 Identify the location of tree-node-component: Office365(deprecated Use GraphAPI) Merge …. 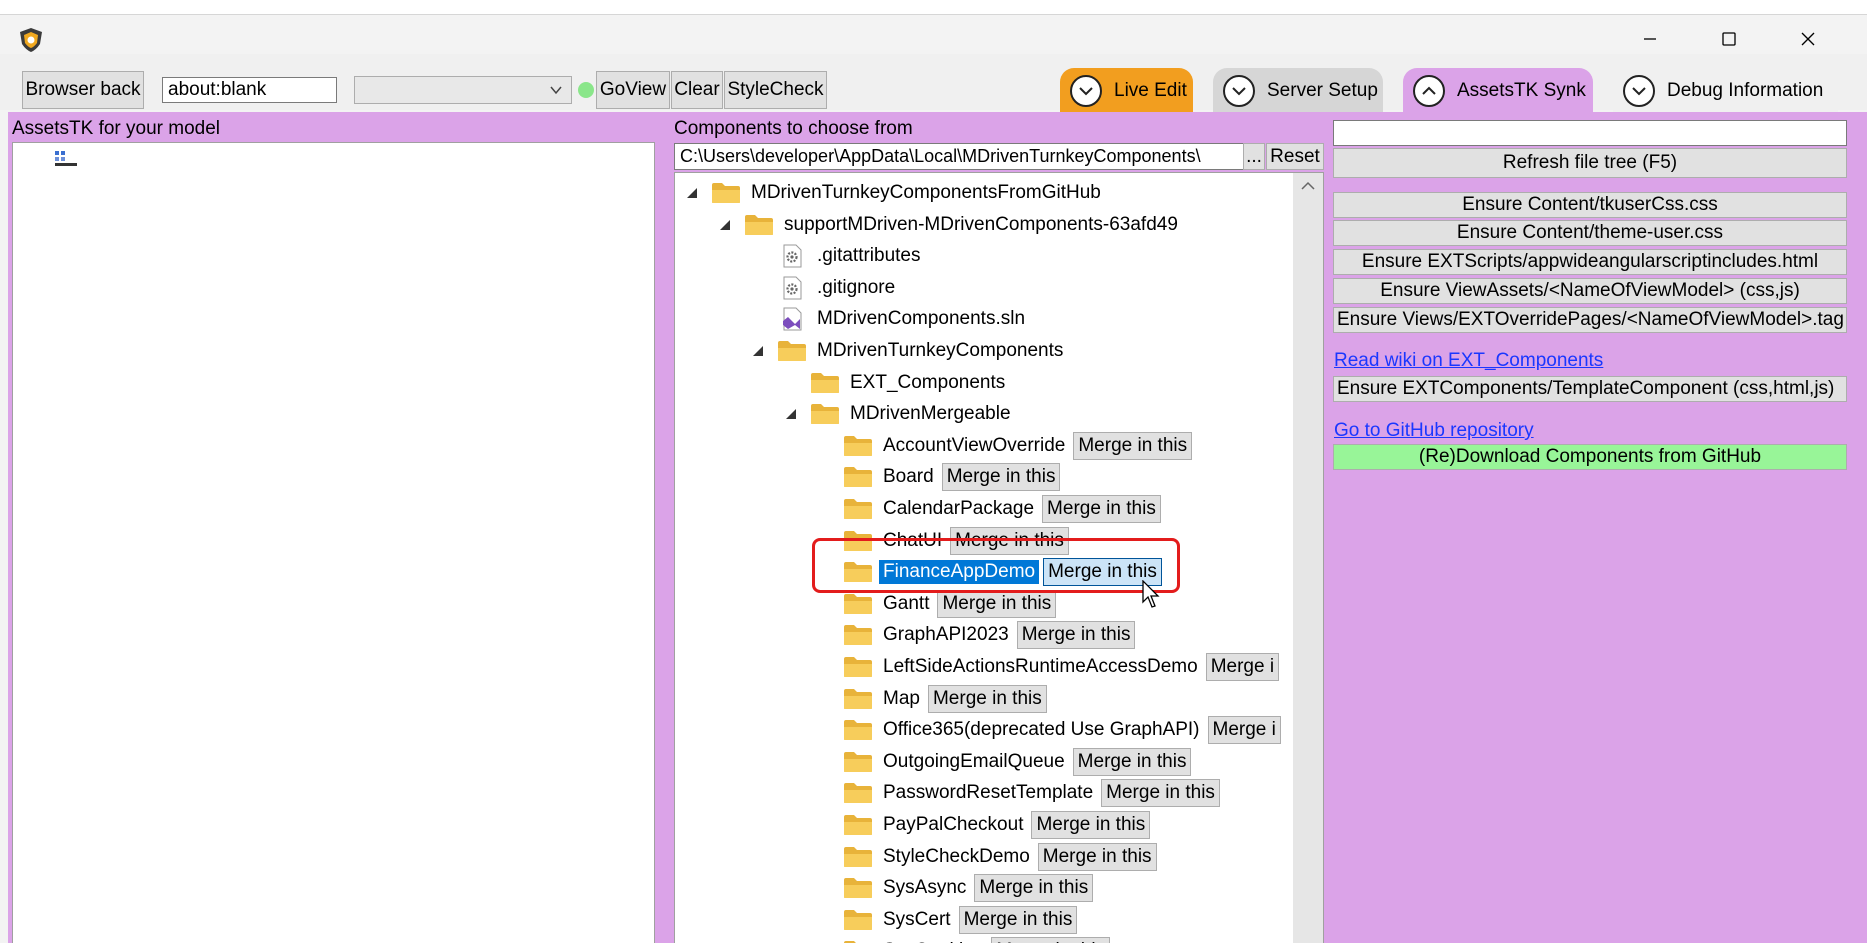
(1062, 730).